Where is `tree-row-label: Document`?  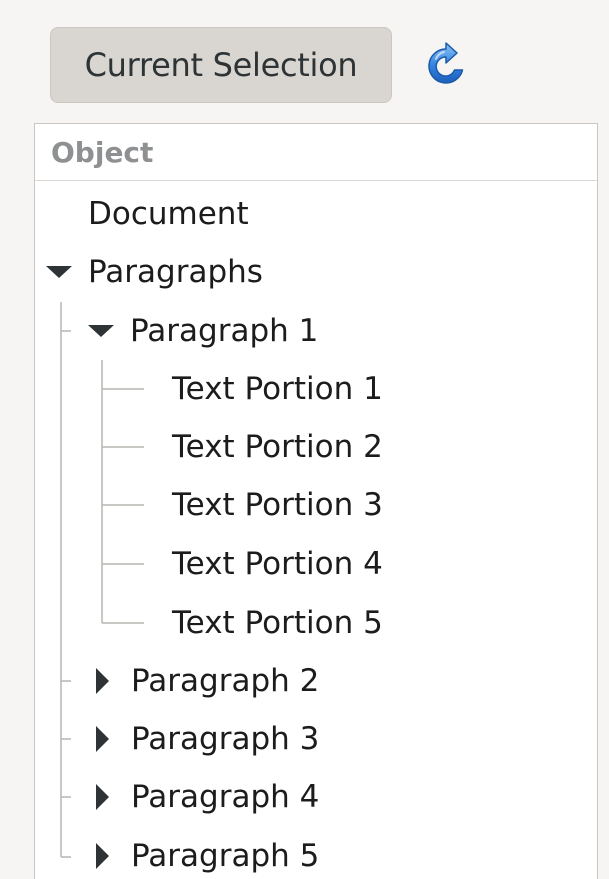
tree-row-label: Document is located at coordinates (168, 214).